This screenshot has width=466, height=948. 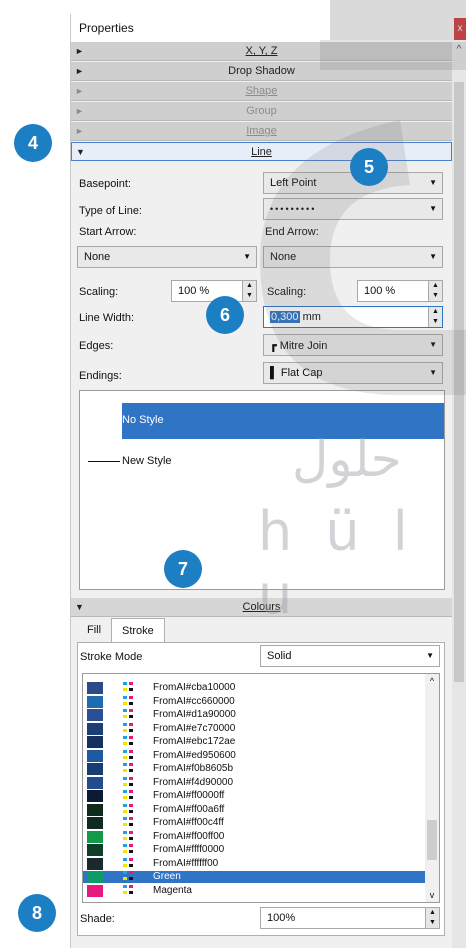 I want to click on section-label: Drop Shadow, so click(x=261, y=71).